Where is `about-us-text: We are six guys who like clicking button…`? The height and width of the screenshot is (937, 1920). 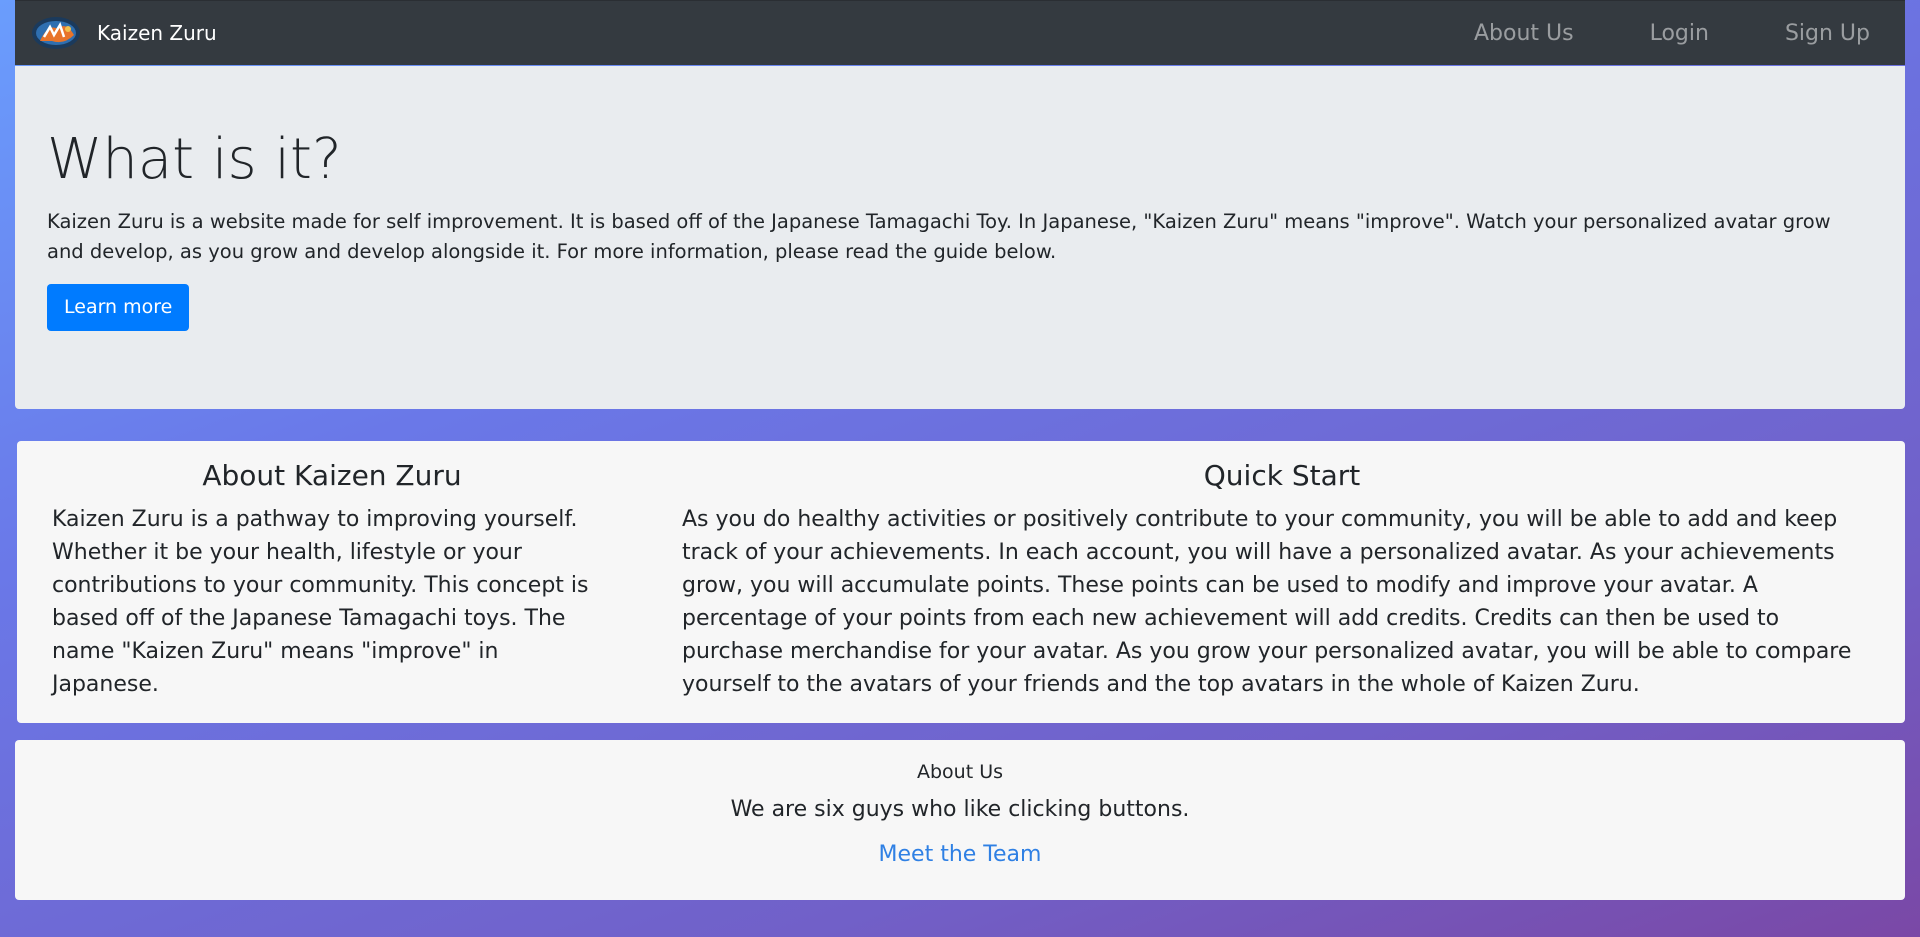 about-us-text: We are six guys who like clicking button… is located at coordinates (960, 809).